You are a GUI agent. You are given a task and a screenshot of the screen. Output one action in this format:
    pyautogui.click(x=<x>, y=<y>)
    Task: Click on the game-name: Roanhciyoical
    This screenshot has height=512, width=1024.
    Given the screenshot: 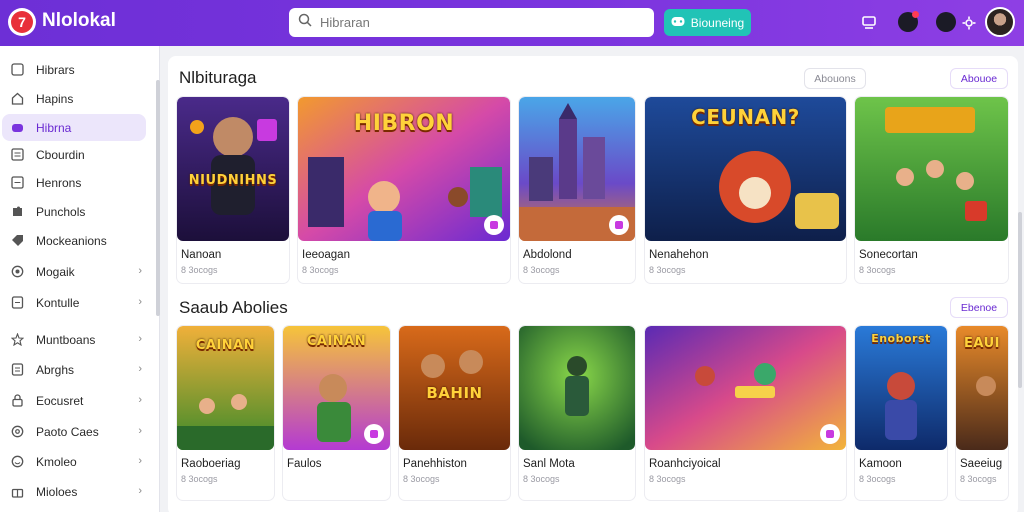 What is the action you would take?
    pyautogui.click(x=685, y=464)
    